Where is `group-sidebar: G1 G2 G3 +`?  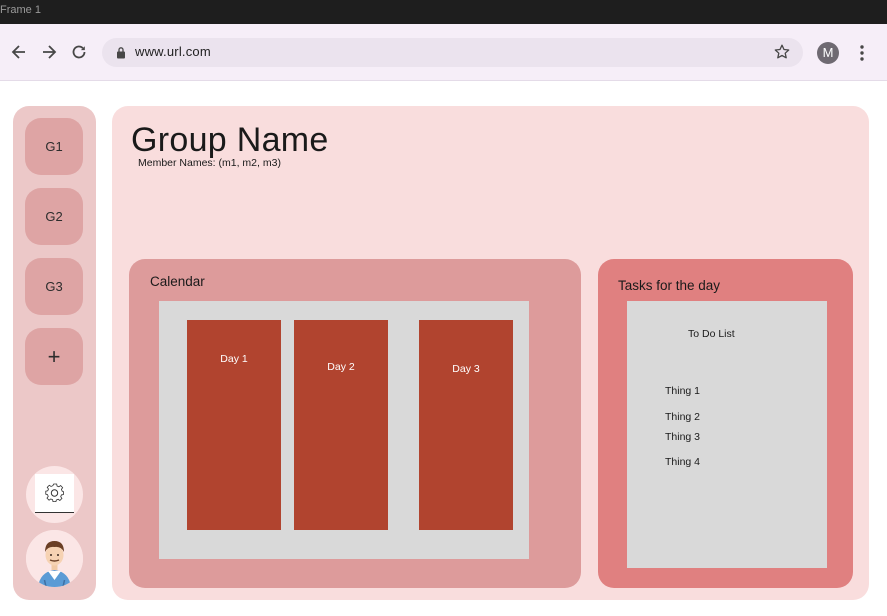
group-sidebar: G1 G2 G3 + is located at coordinates (54, 353).